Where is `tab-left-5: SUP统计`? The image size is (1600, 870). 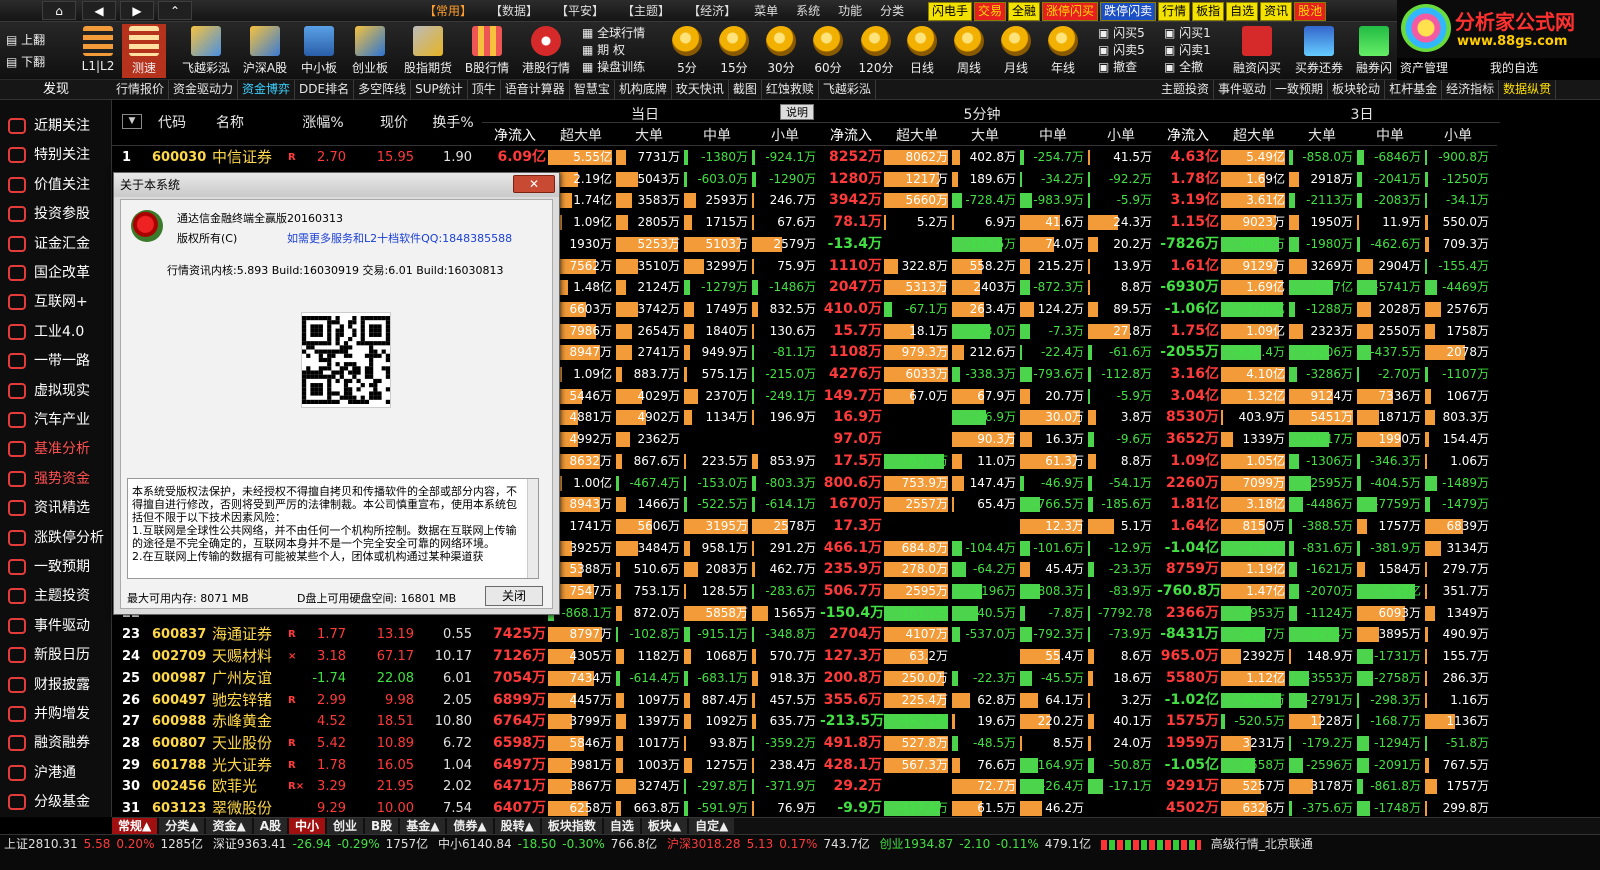
tab-left-5: SUP统计 is located at coordinates (439, 89).